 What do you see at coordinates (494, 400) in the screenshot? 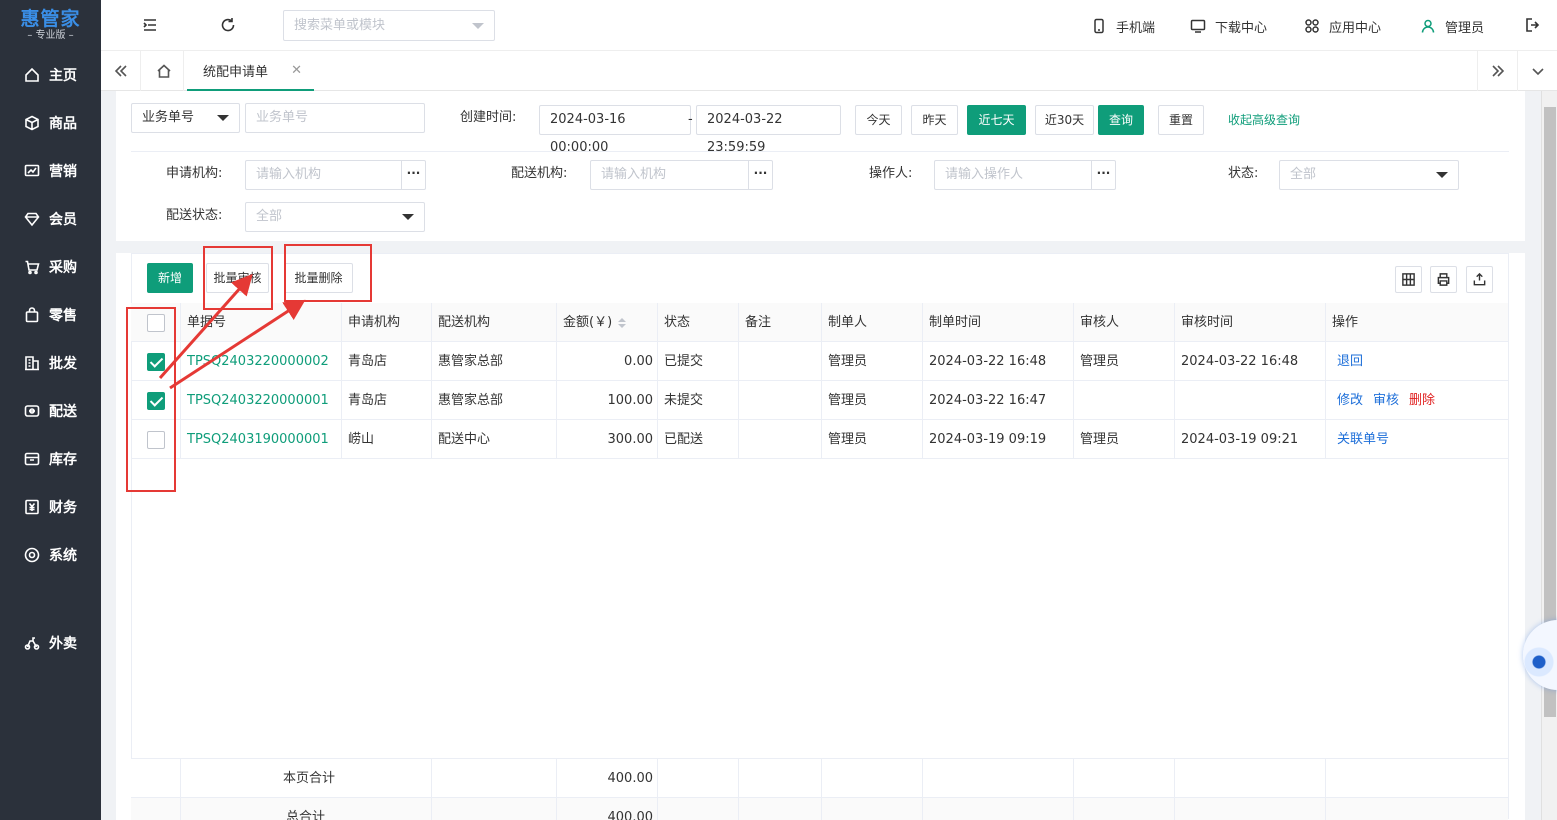
I see `ship-org-cell: 惠管家总部` at bounding box center [494, 400].